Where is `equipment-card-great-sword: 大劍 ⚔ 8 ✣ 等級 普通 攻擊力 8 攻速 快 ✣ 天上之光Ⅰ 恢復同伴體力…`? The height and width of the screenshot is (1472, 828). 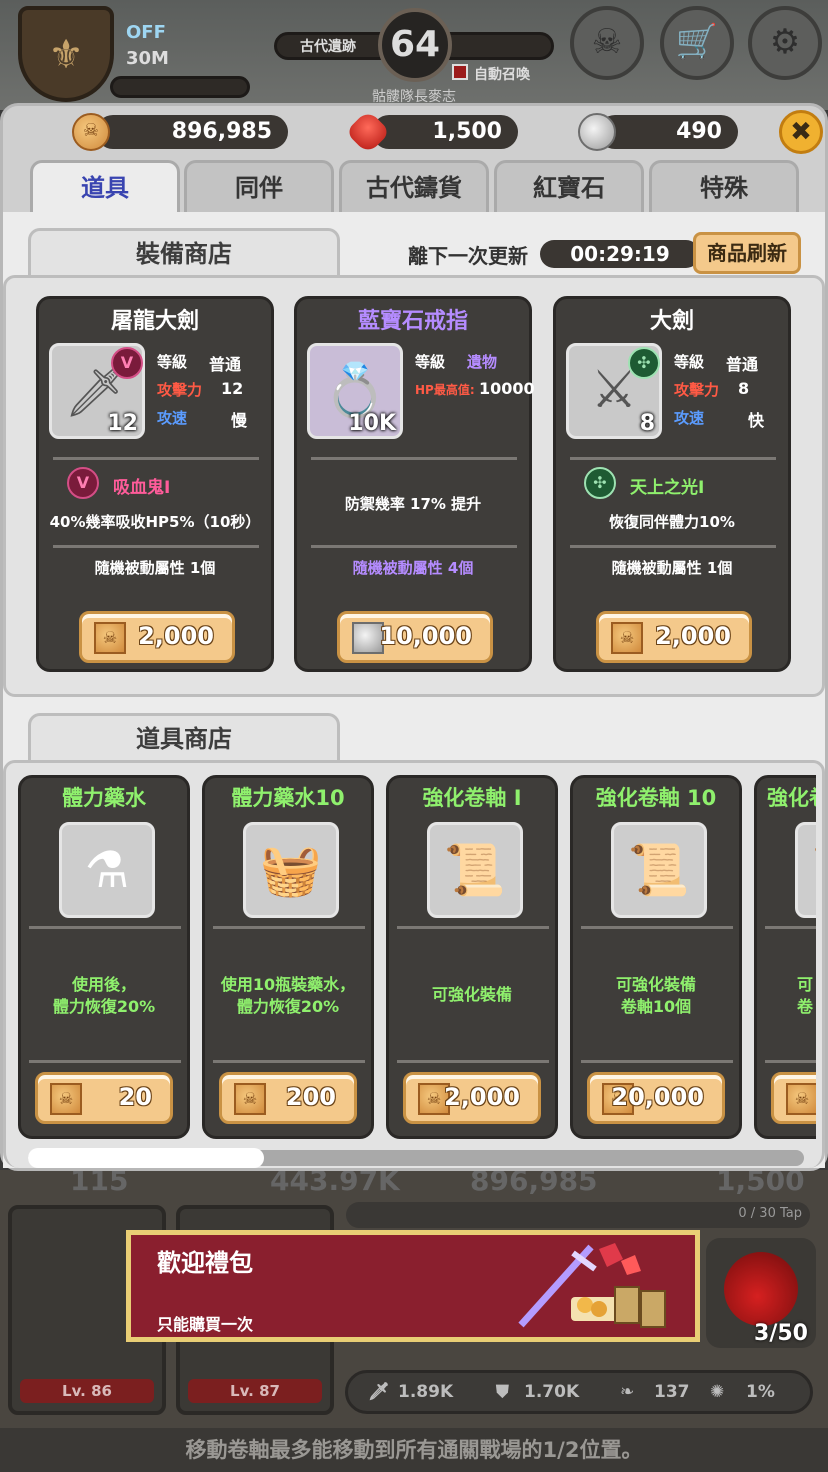 equipment-card-great-sword: 大劍 ⚔ 8 ✣ 等級 普通 攻擊力 8 攻速 快 ✣ 天上之光Ⅰ 恢復同伴體力… is located at coordinates (672, 484).